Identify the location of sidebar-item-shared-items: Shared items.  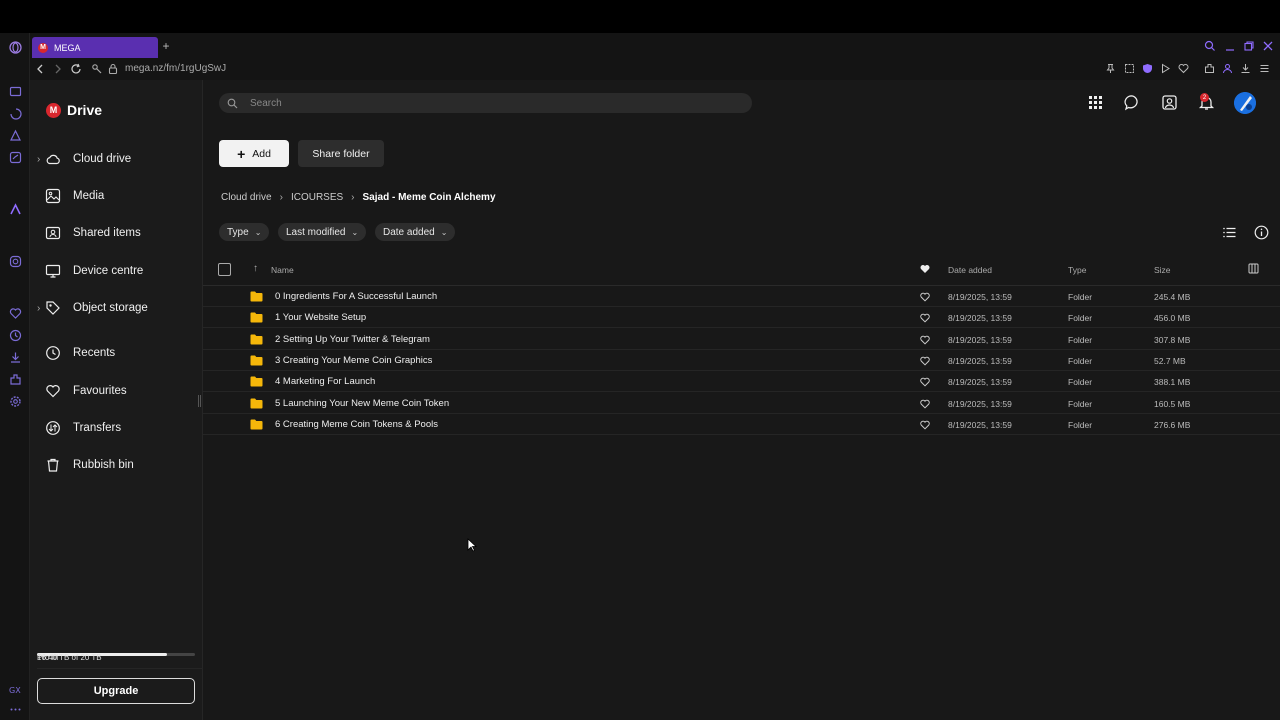
(116, 233).